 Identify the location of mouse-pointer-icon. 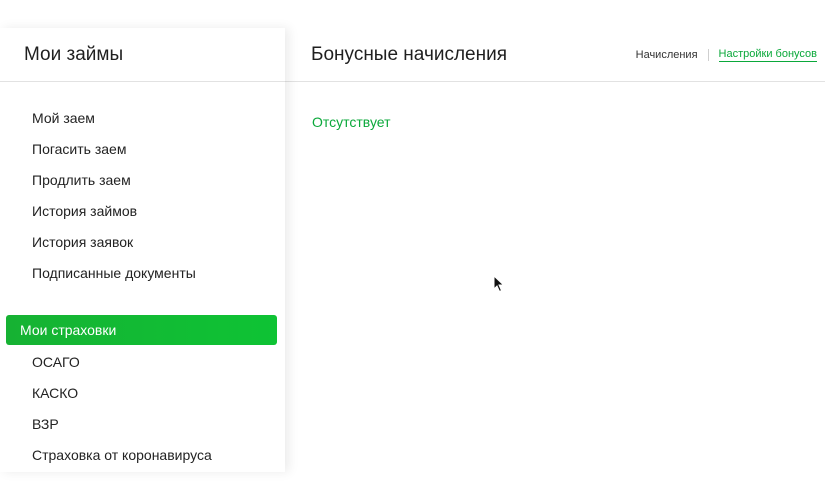
(499, 284).